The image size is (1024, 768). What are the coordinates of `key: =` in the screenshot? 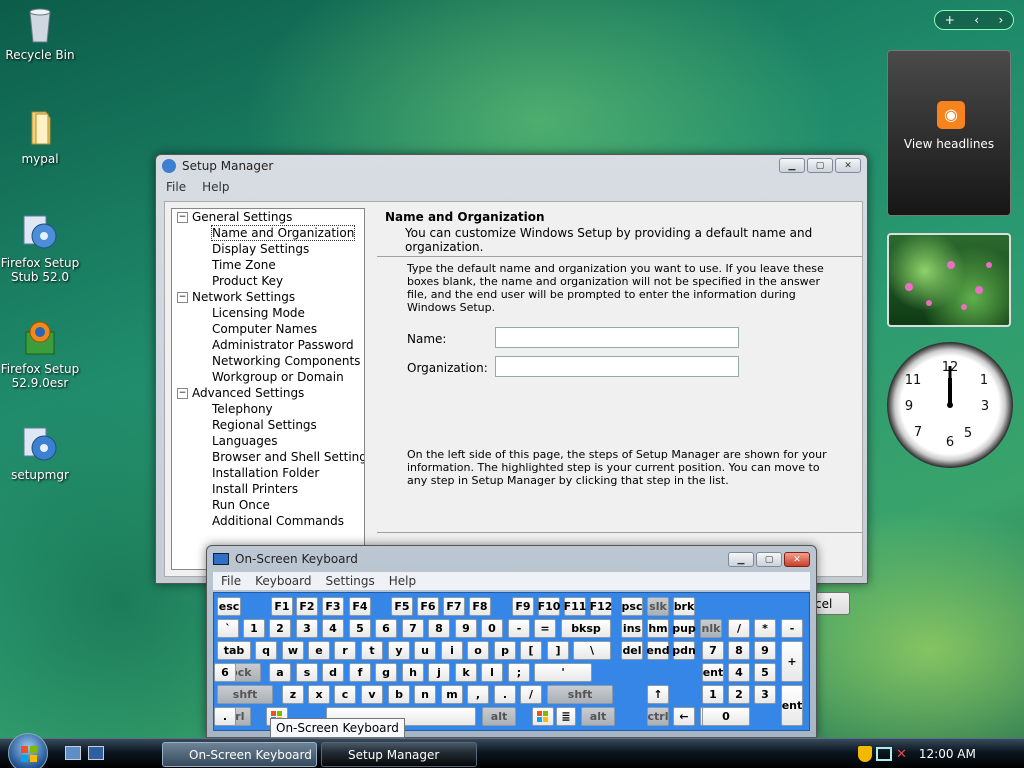 It's located at (545, 628).